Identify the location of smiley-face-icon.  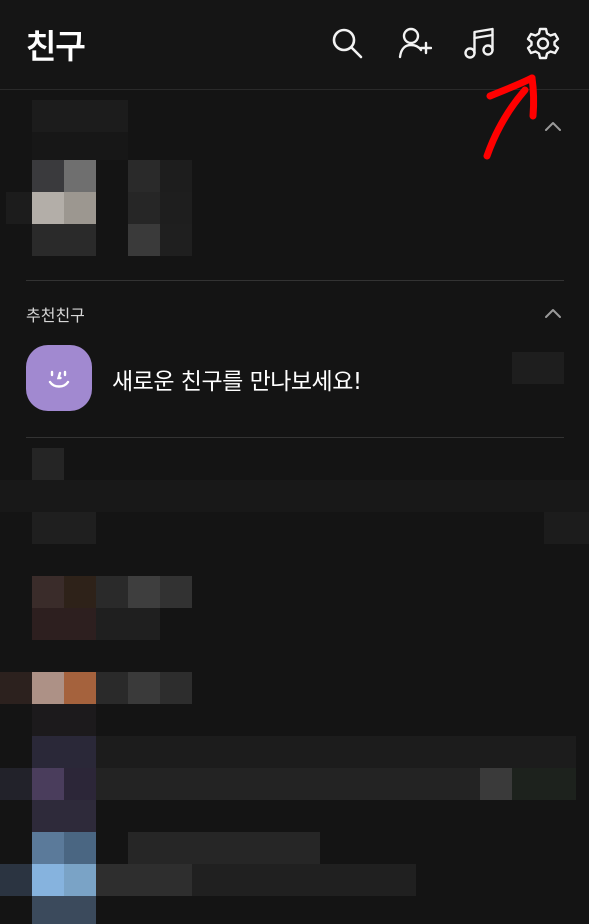
(59, 379).